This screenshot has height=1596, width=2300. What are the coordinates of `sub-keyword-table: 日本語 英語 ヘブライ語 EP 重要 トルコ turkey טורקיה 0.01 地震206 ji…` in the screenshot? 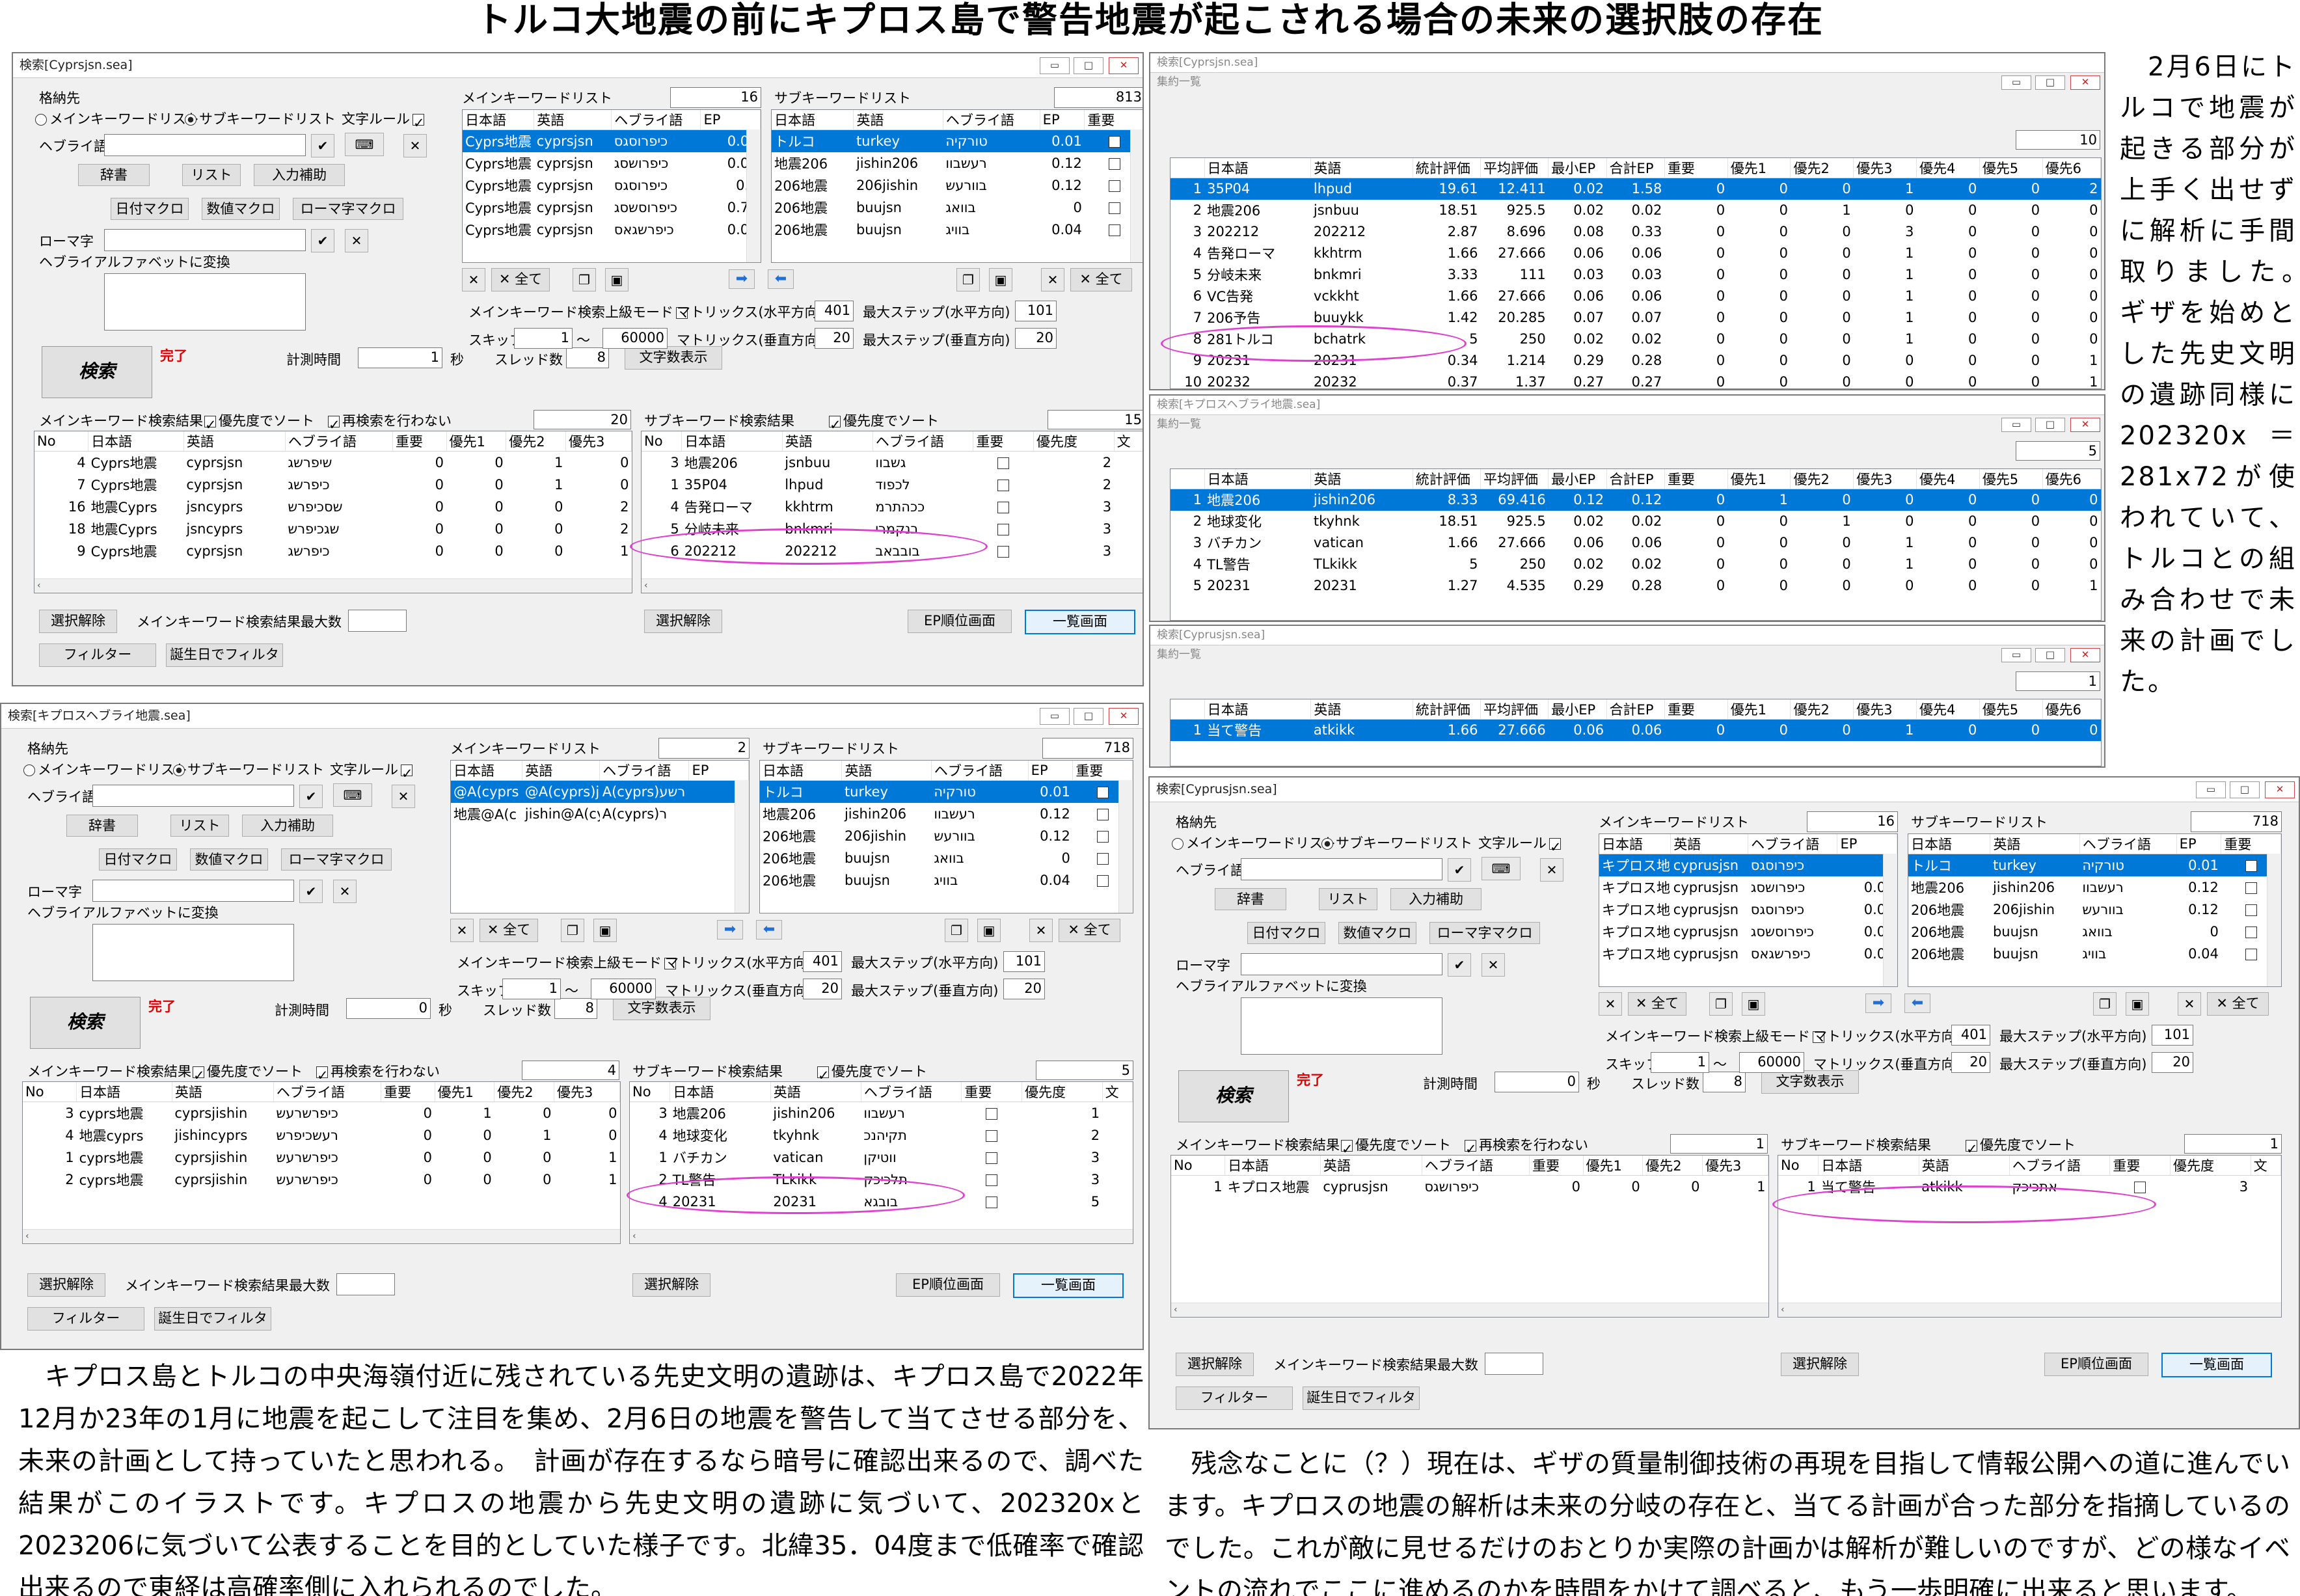 It's located at (946, 836).